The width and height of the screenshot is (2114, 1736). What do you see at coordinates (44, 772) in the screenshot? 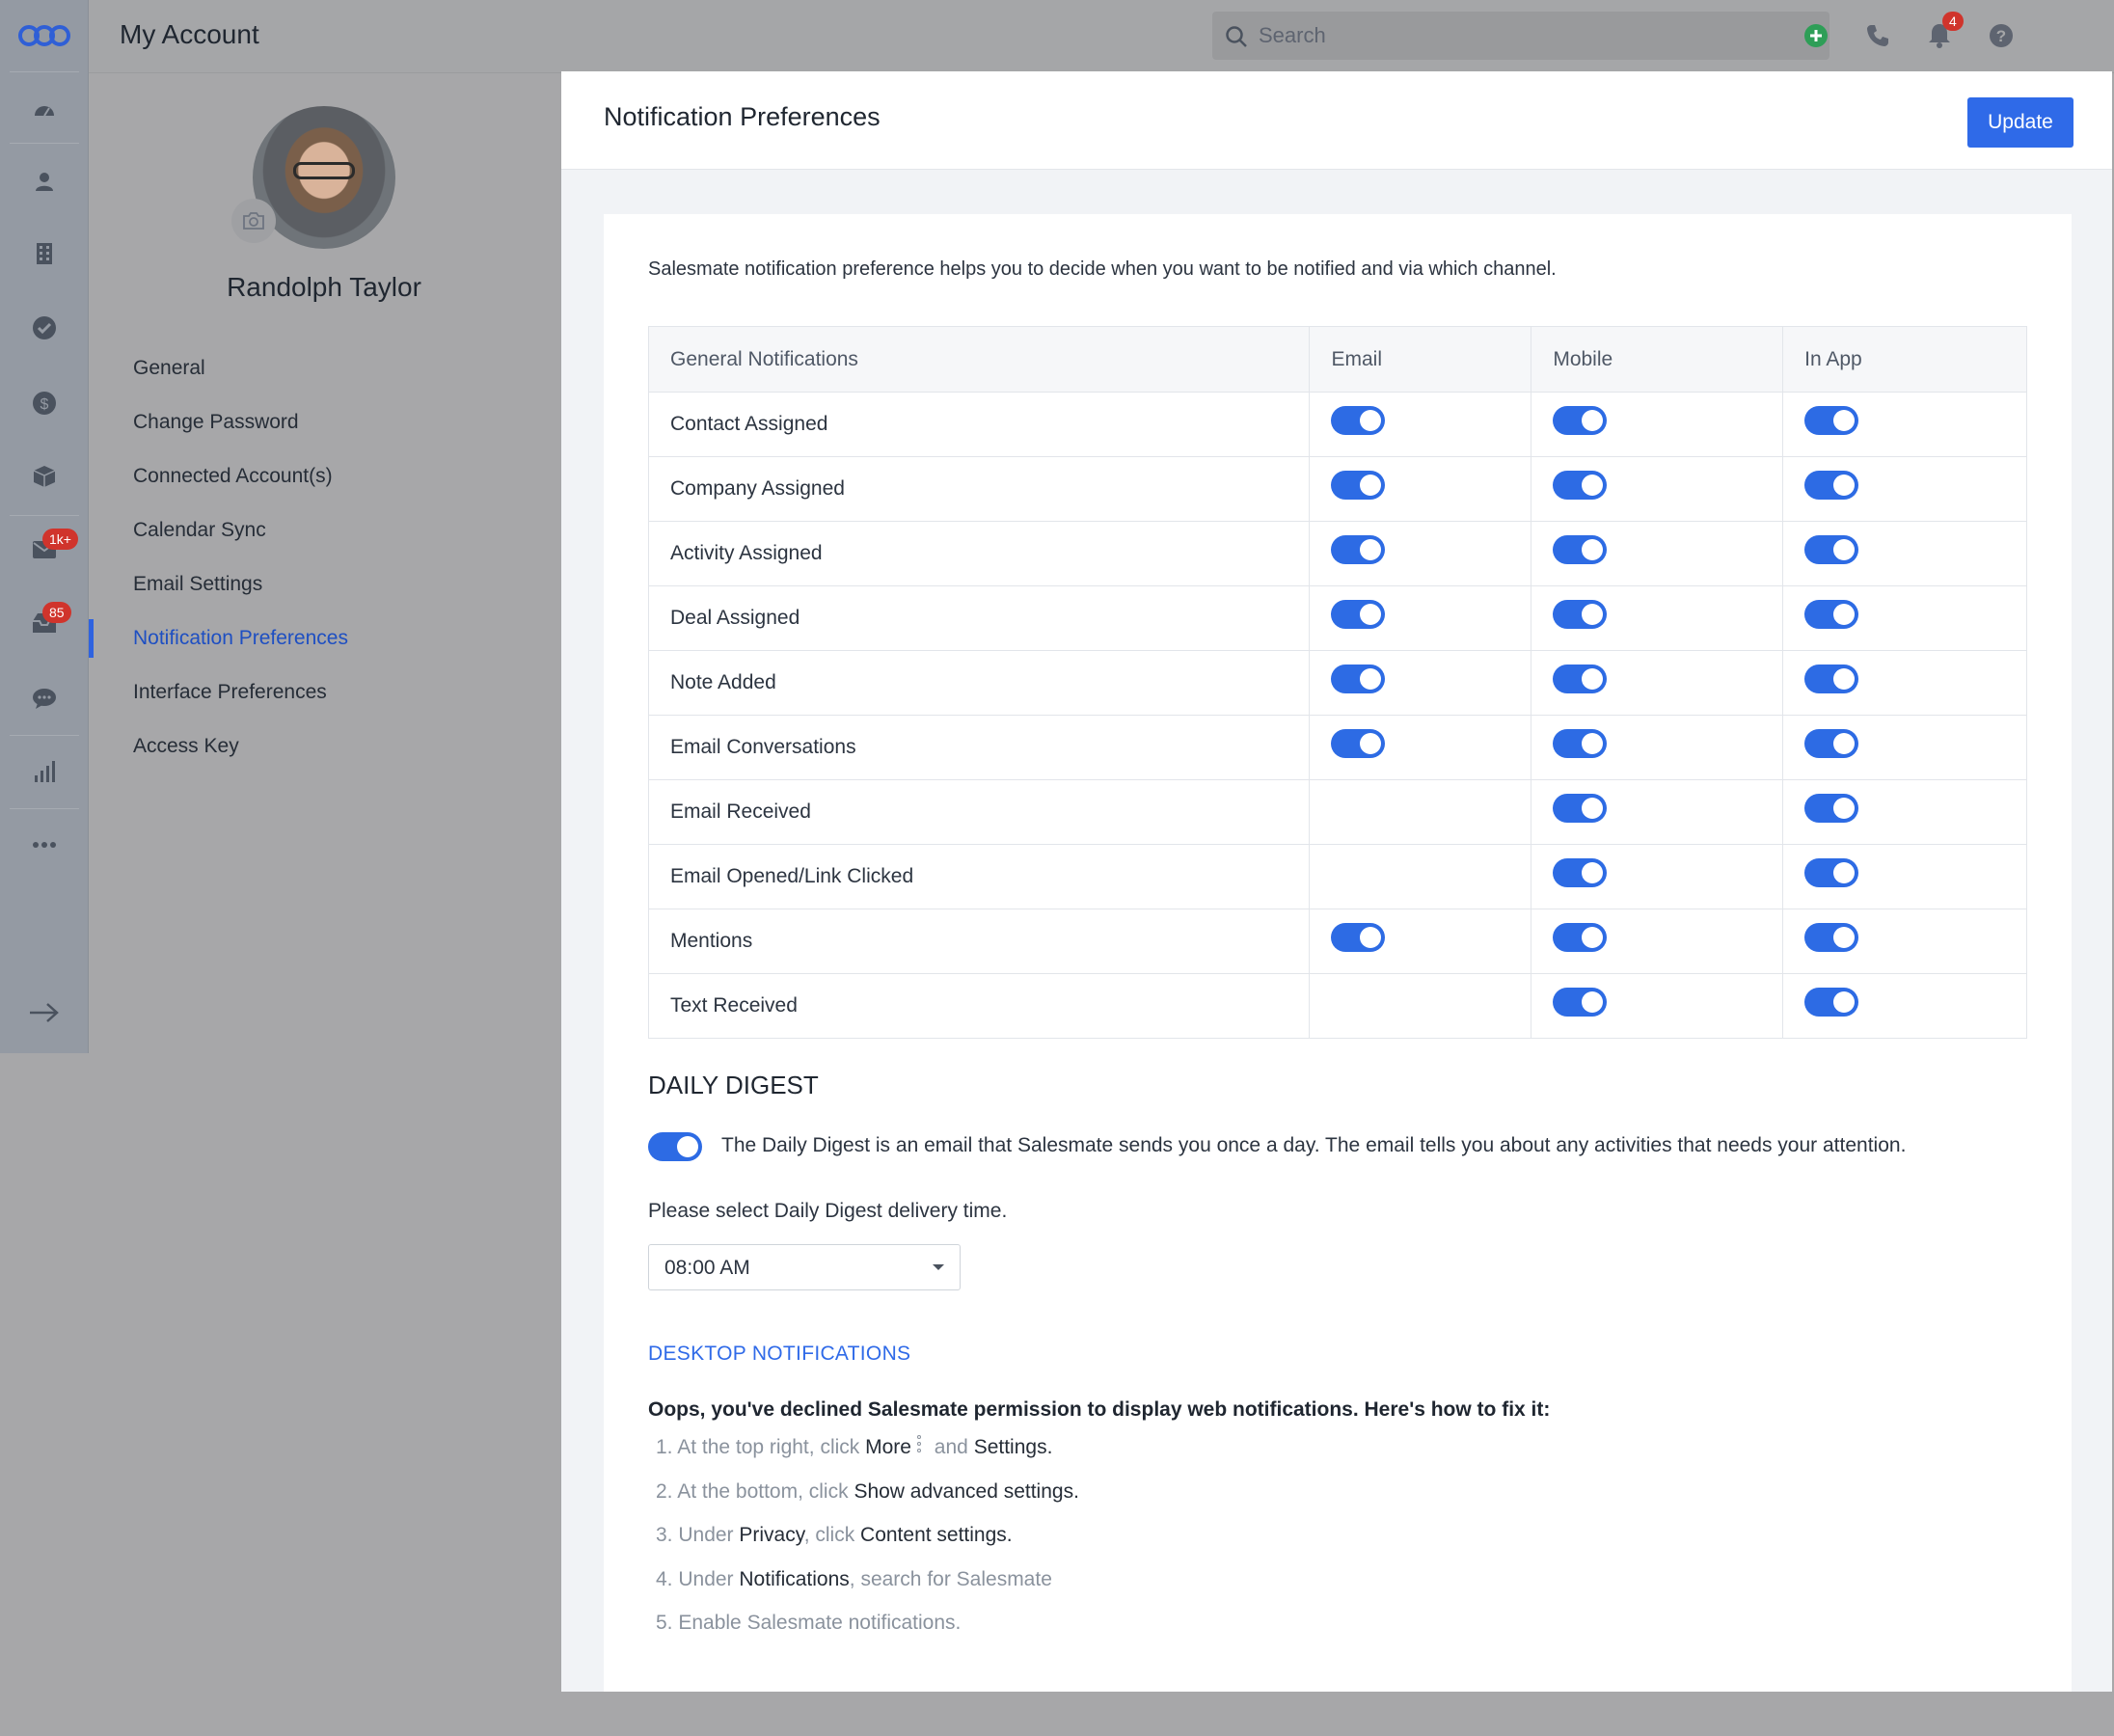
I see `reports-icon` at bounding box center [44, 772].